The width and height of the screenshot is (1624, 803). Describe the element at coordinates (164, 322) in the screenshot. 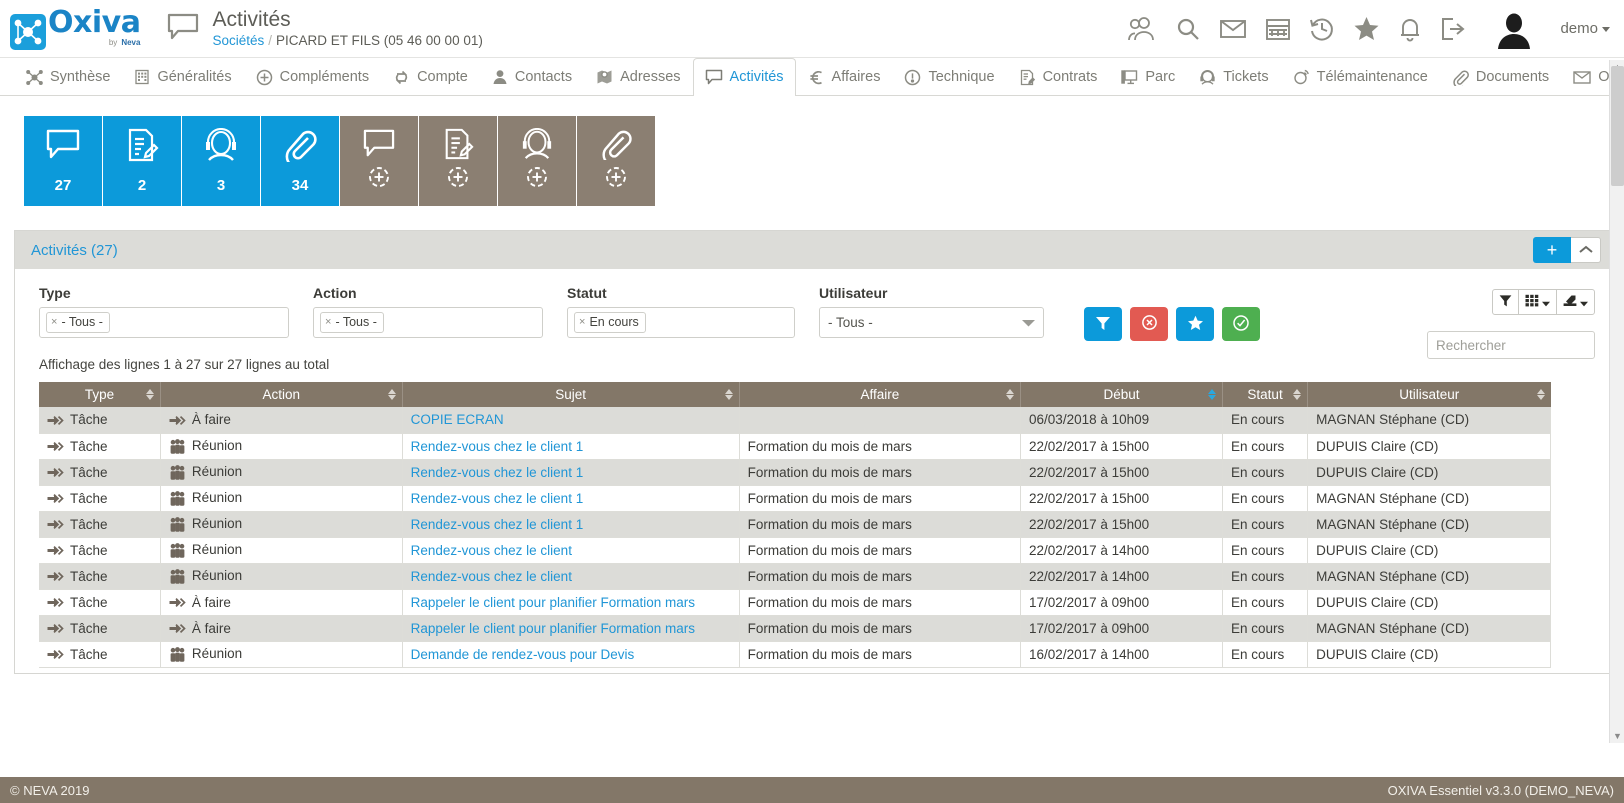

I see `filter-type-input: × - Tous -` at that location.